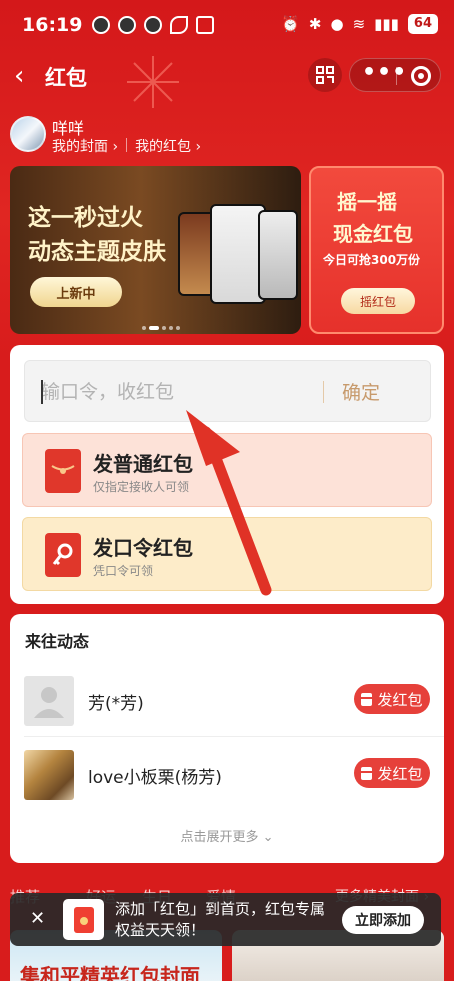  What do you see at coordinates (378, 301) in the screenshot?
I see `shake-redpacket-button: 摇红包` at bounding box center [378, 301].